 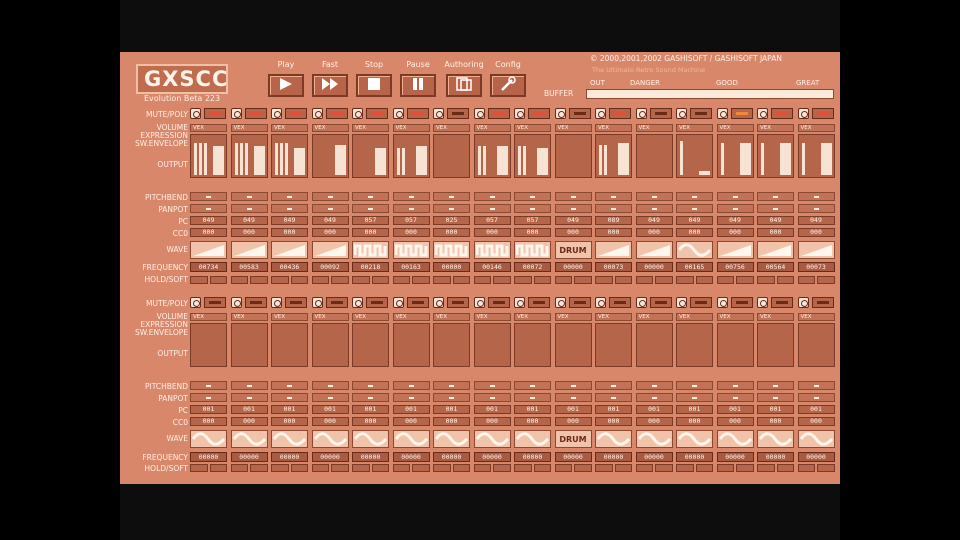 What do you see at coordinates (286, 85) in the screenshot?
I see `play-button` at bounding box center [286, 85].